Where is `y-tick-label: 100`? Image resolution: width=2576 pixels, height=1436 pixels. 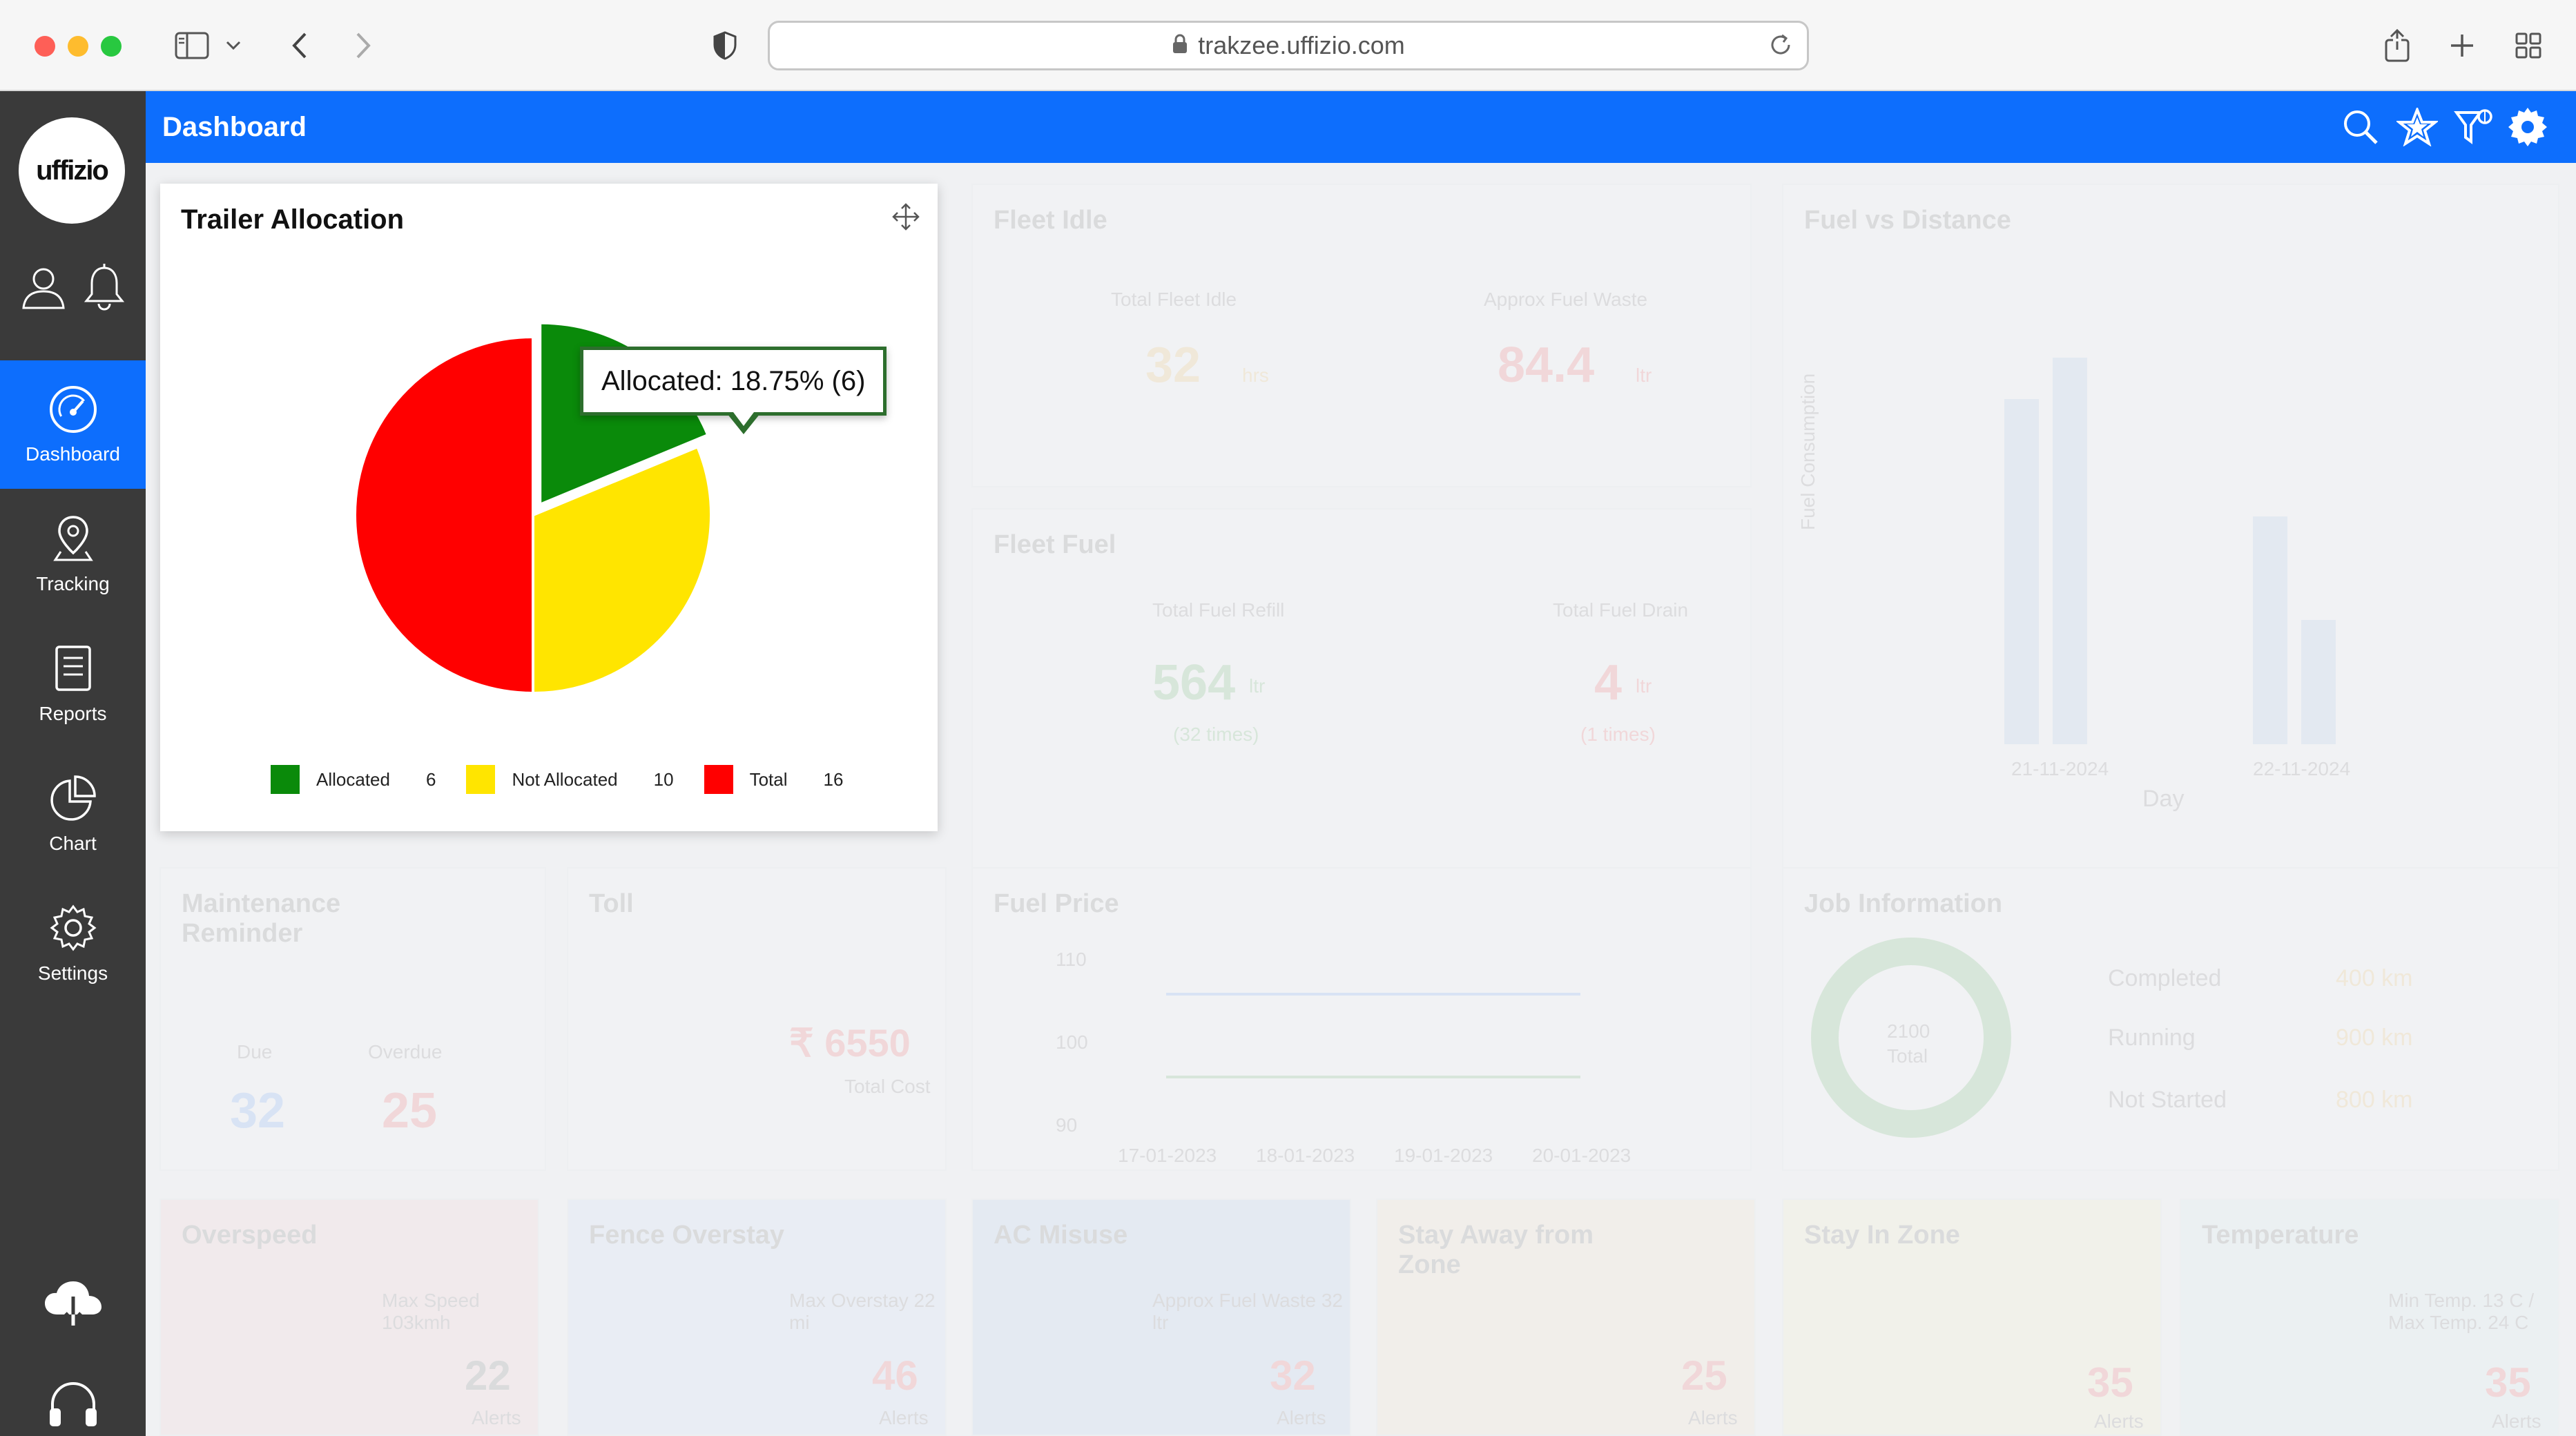 y-tick-label: 100 is located at coordinates (1072, 1042).